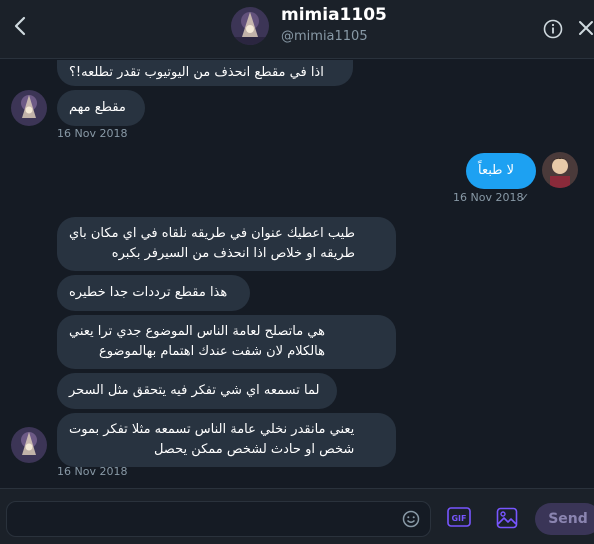  I want to click on back-arrow-icon, so click(20, 26).